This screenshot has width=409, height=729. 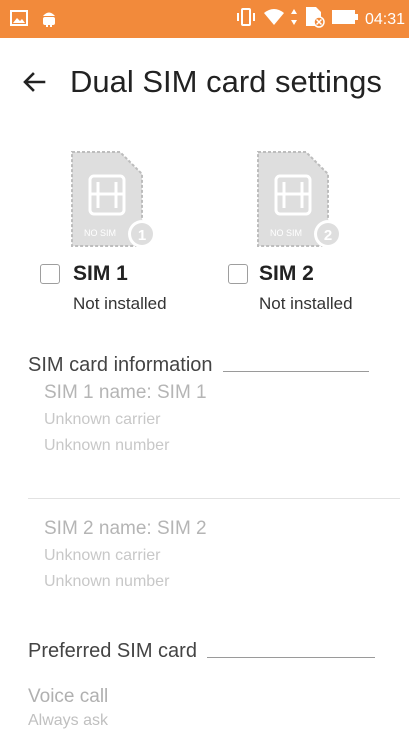 What do you see at coordinates (68, 696) in the screenshot?
I see `voice-call-title: Voice call` at bounding box center [68, 696].